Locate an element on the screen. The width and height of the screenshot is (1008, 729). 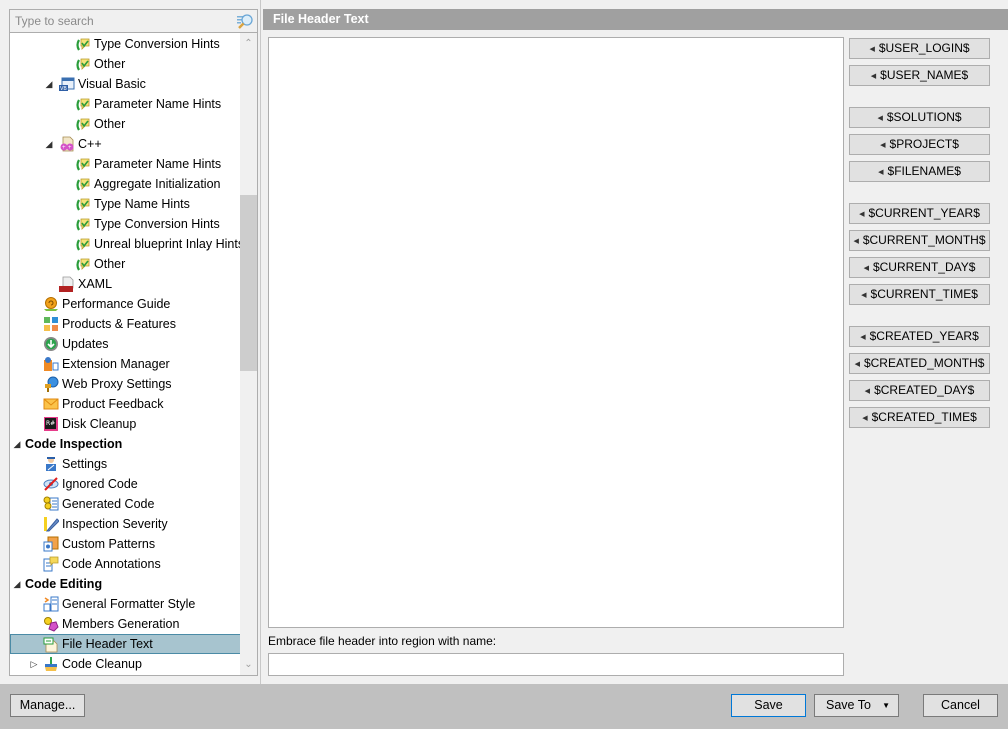
save-to-button: Save To ▼ is located at coordinates (856, 705).